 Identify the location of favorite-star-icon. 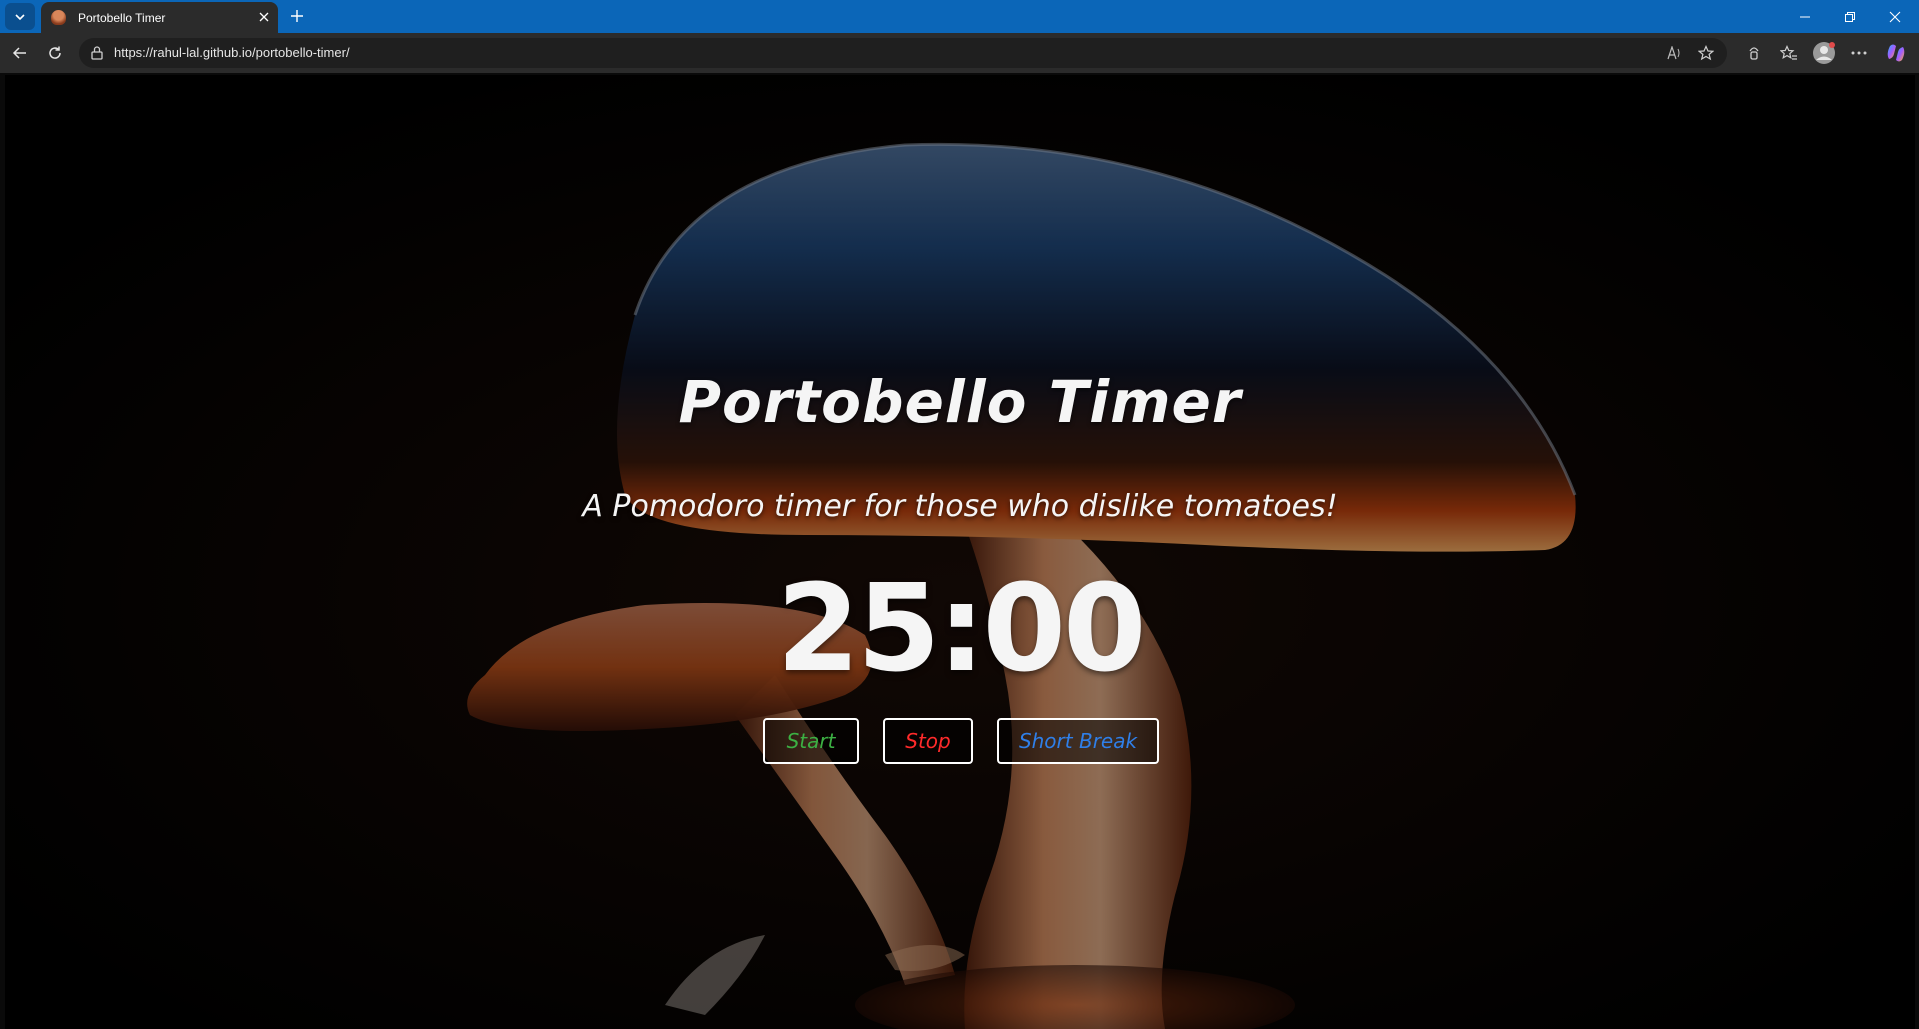
(1706, 53).